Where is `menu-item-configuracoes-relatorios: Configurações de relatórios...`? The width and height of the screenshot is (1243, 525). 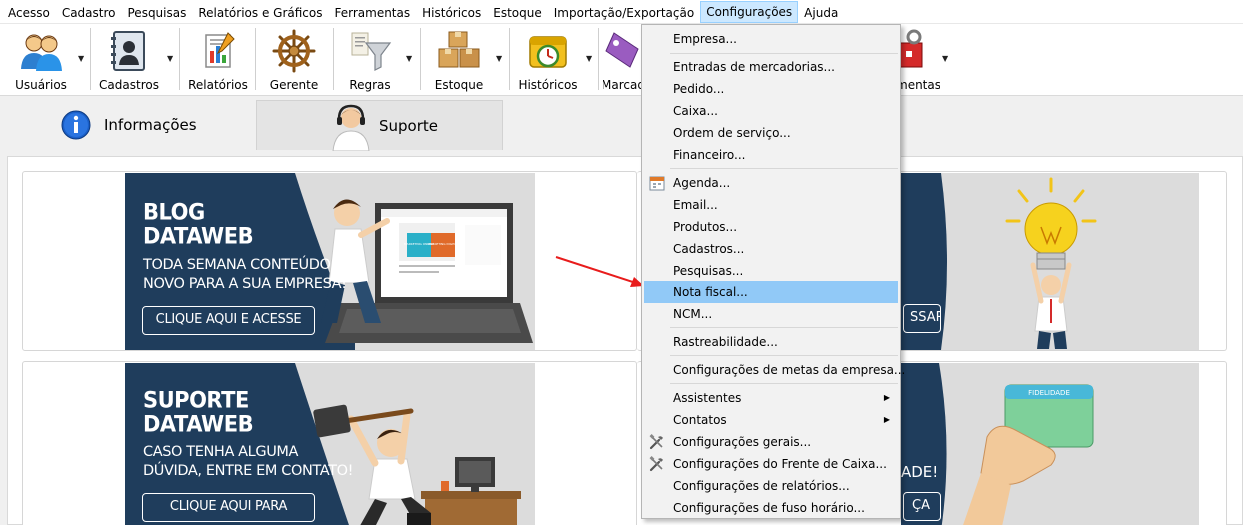
menu-item-configuracoes-relatorios: Configurações de relatórios... is located at coordinates (771, 486).